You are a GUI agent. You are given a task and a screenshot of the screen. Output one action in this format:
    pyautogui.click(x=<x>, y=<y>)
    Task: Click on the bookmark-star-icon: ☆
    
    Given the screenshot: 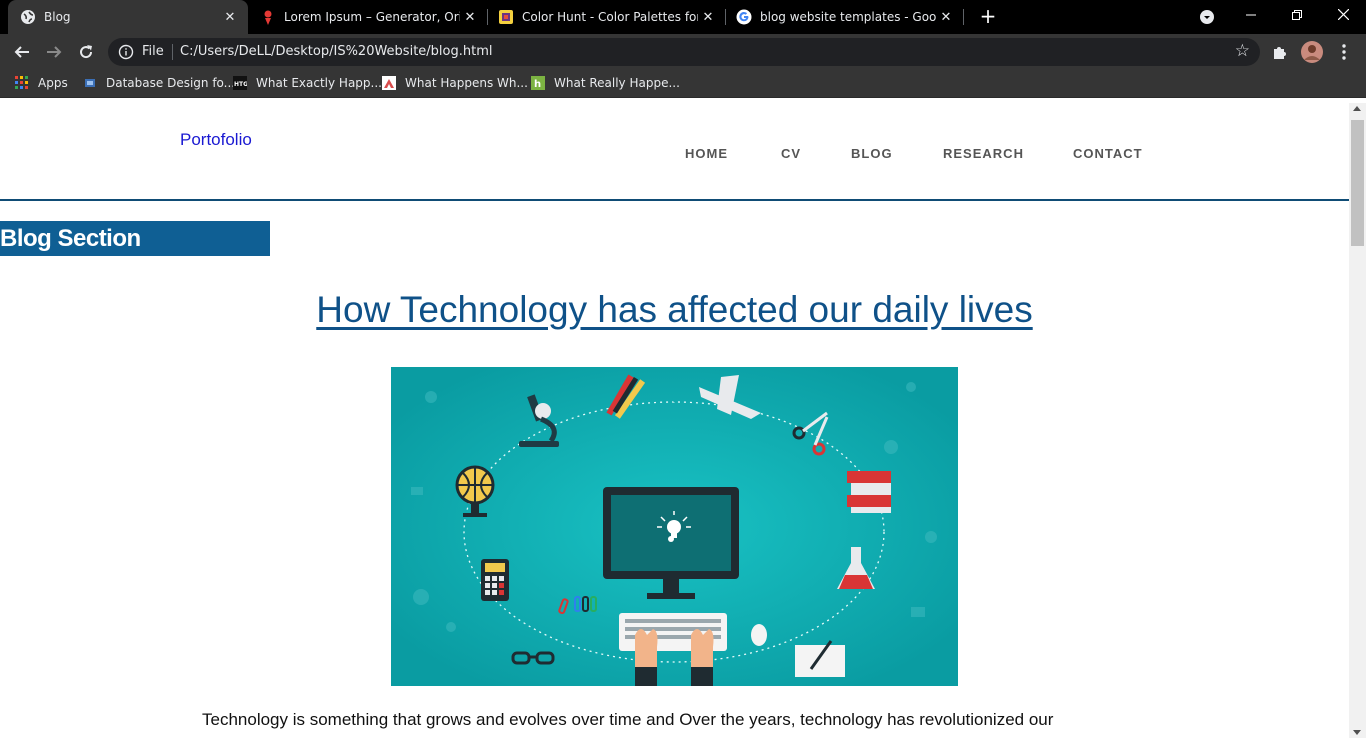 What is the action you would take?
    pyautogui.click(x=1242, y=51)
    